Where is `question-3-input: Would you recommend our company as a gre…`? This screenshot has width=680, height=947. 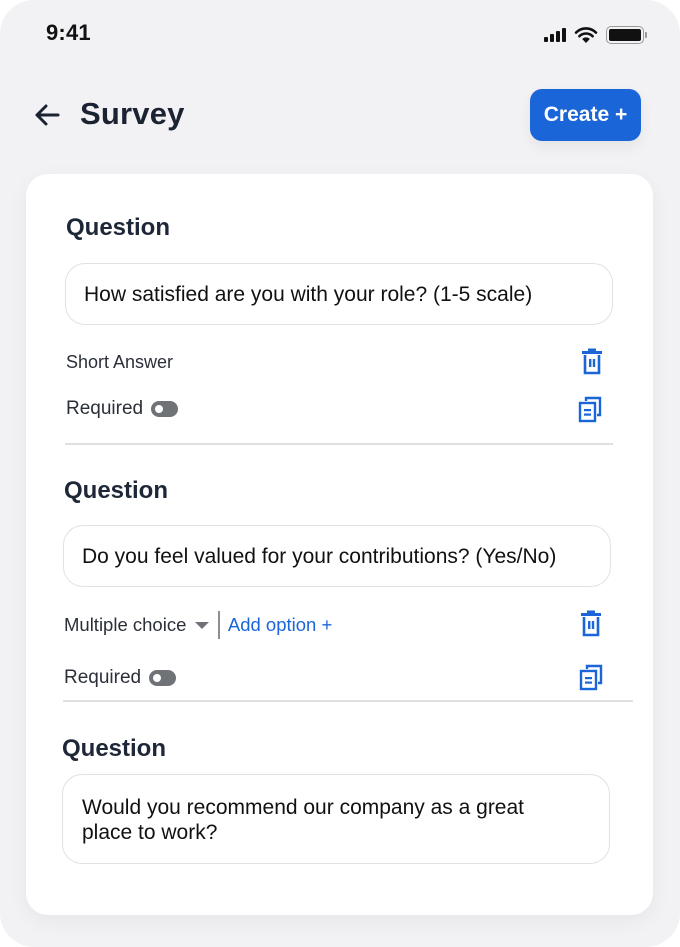
question-3-input: Would you recommend our company as a gre… is located at coordinates (336, 819).